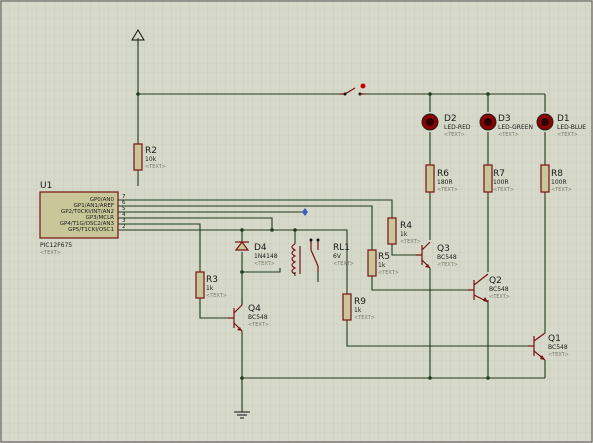  Describe the element at coordinates (447, 257) in the screenshot. I see `q3-value: BC548` at that location.